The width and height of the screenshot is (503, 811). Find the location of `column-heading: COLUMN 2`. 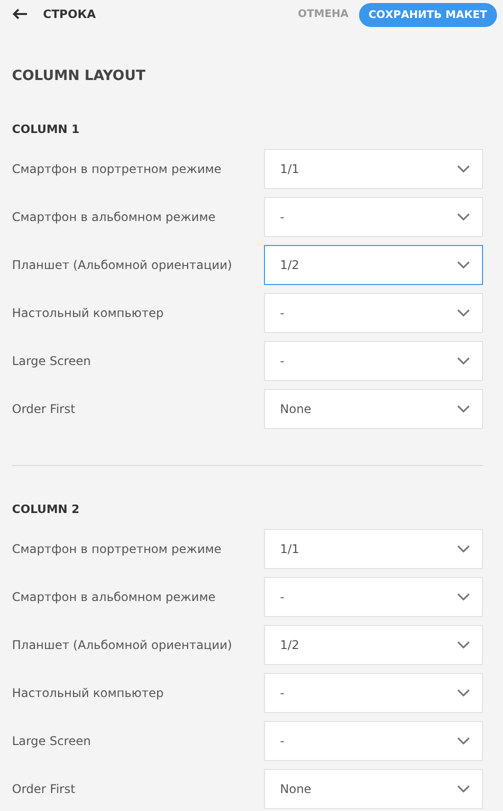

column-heading: COLUMN 2 is located at coordinates (46, 509).